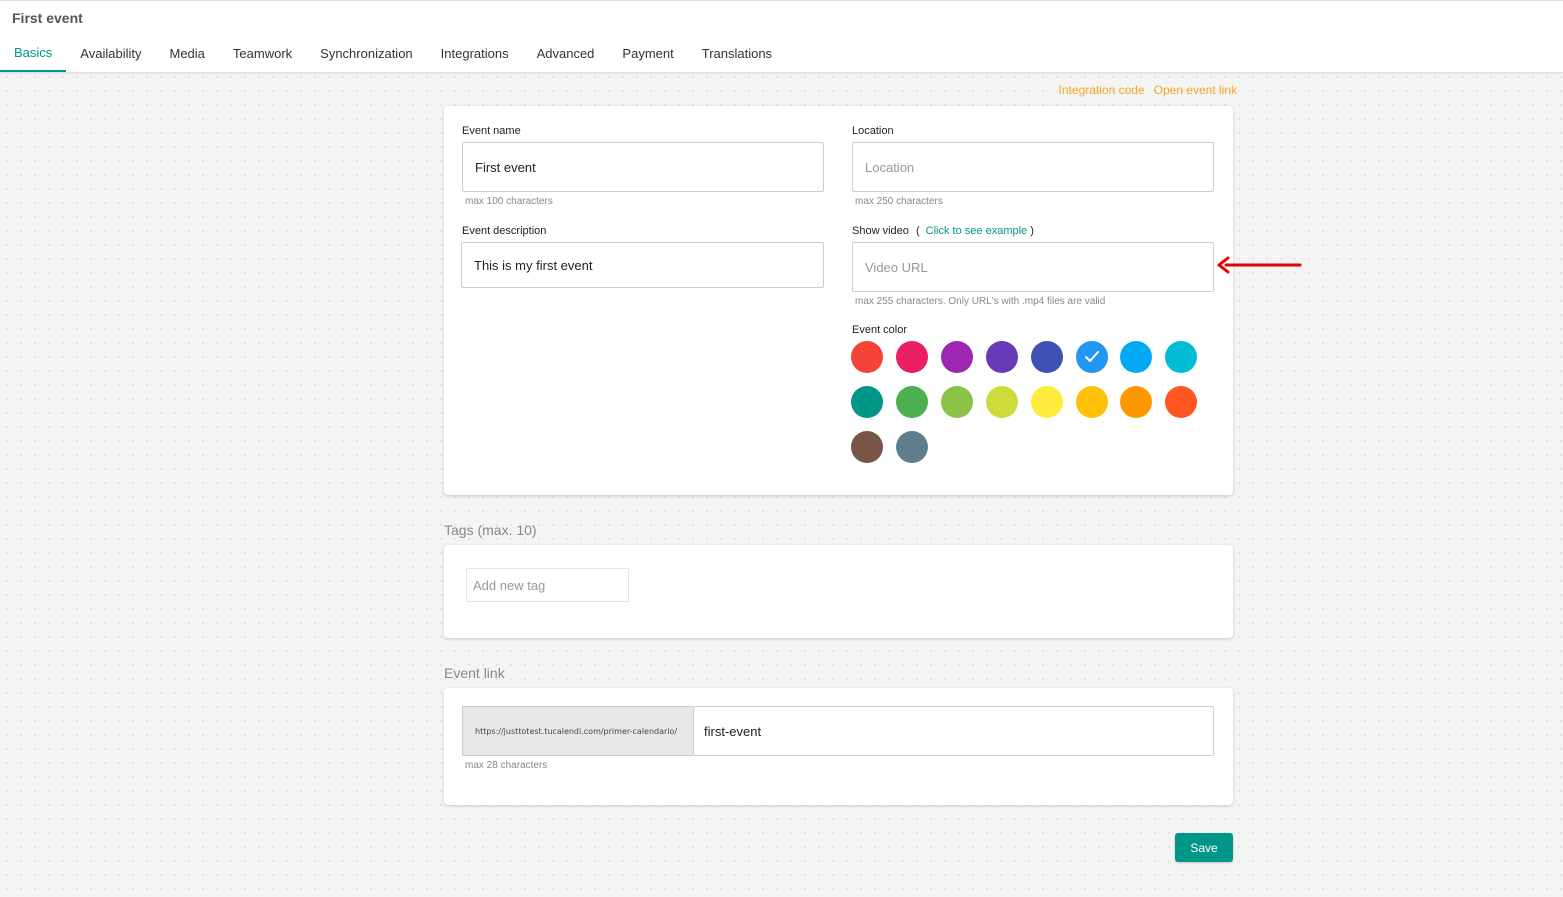  I want to click on video-url-input, so click(1033, 267).